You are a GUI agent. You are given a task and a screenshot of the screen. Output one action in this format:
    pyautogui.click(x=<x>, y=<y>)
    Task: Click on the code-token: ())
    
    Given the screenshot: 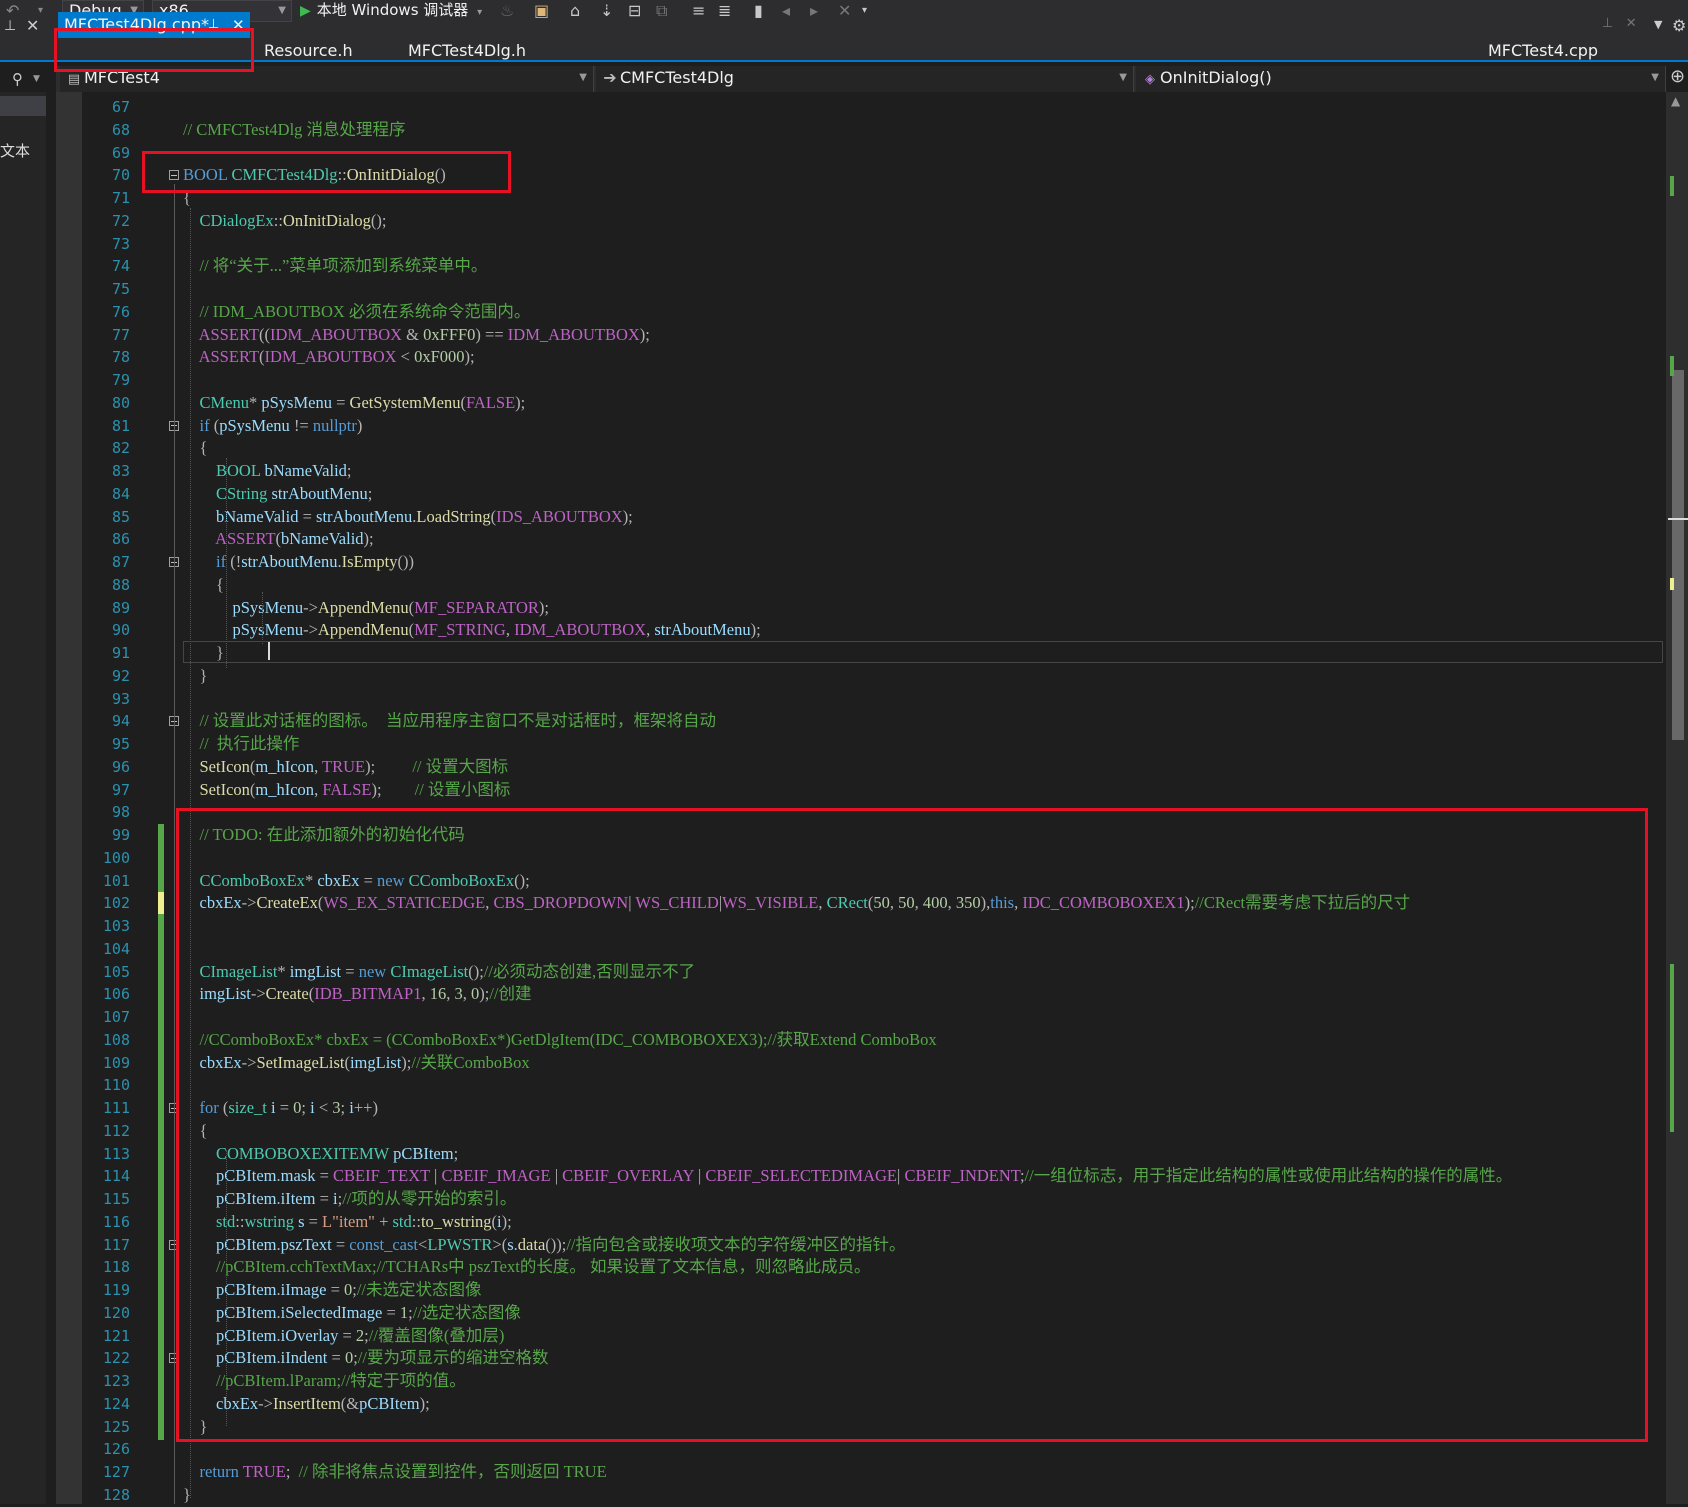 What is the action you would take?
    pyautogui.click(x=405, y=561)
    